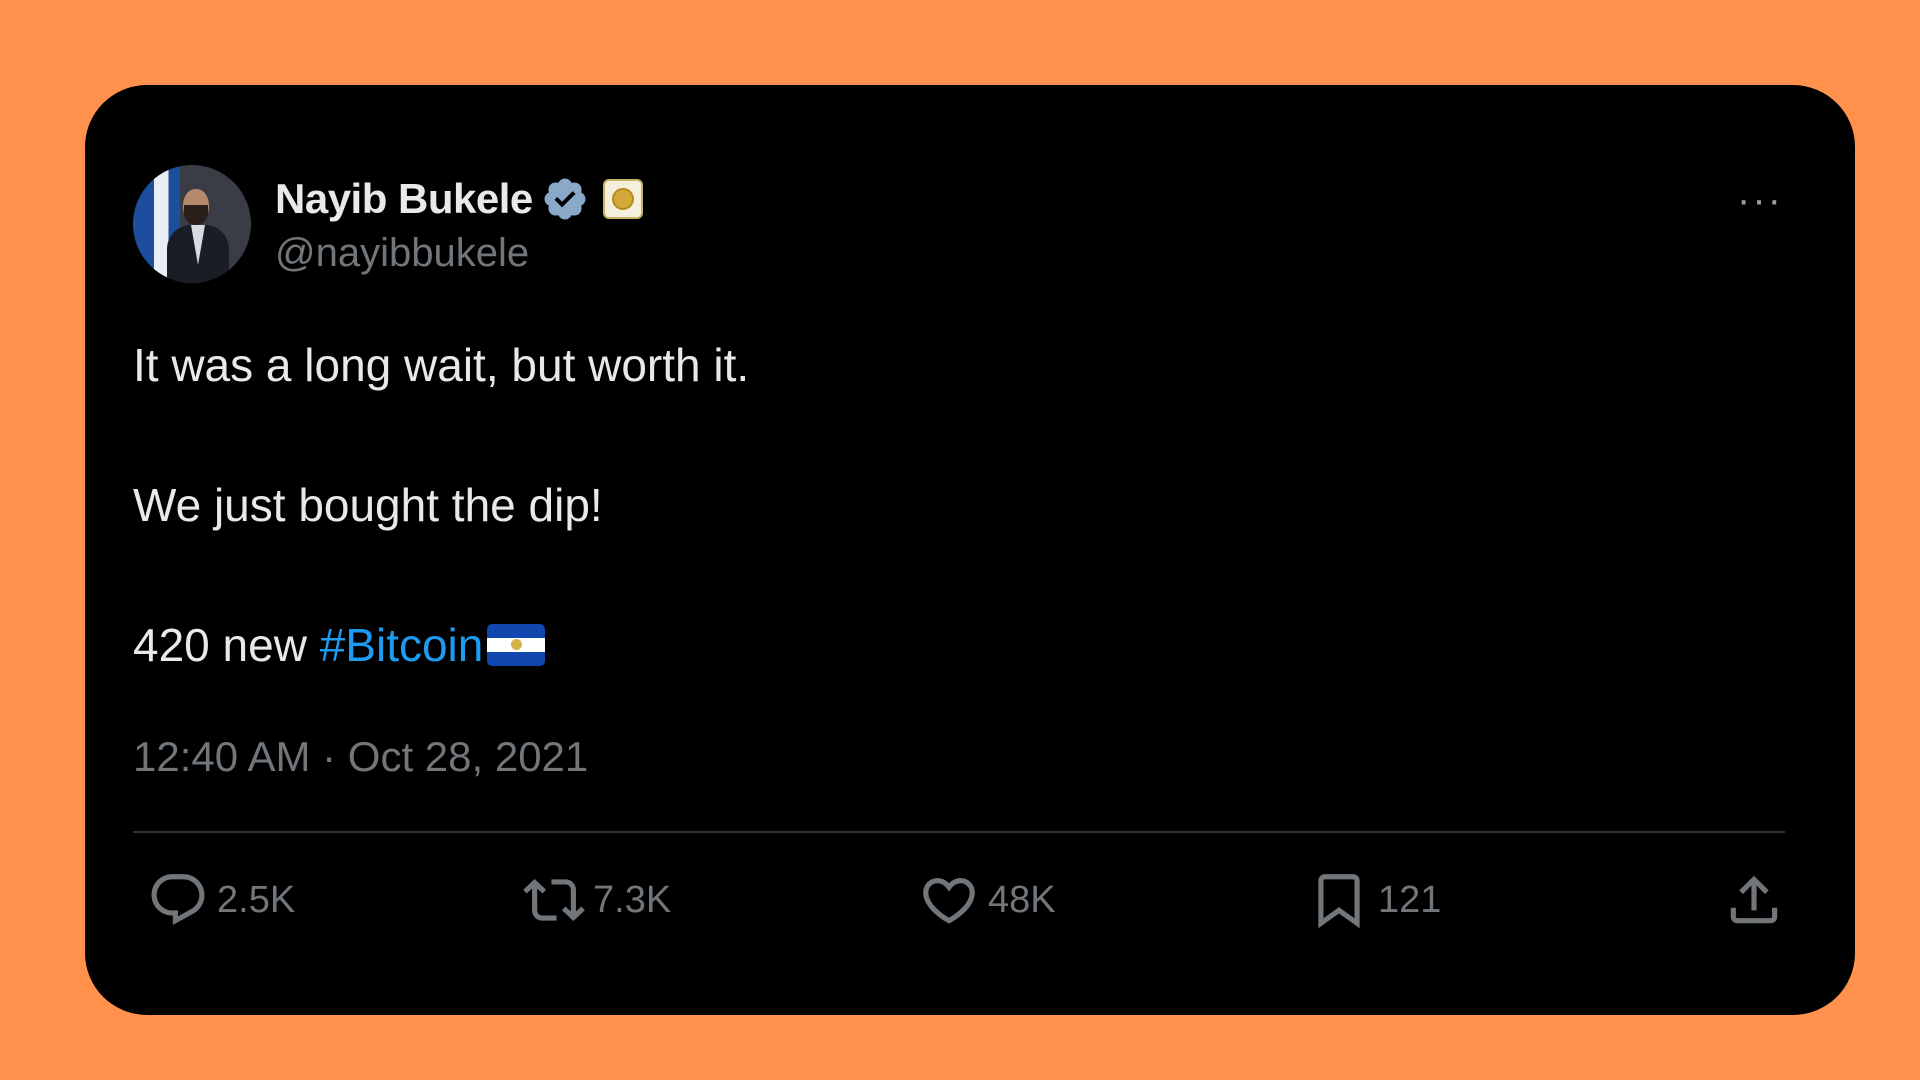  Describe the element at coordinates (1022, 899) in the screenshot. I see `like-count: 48K` at that location.